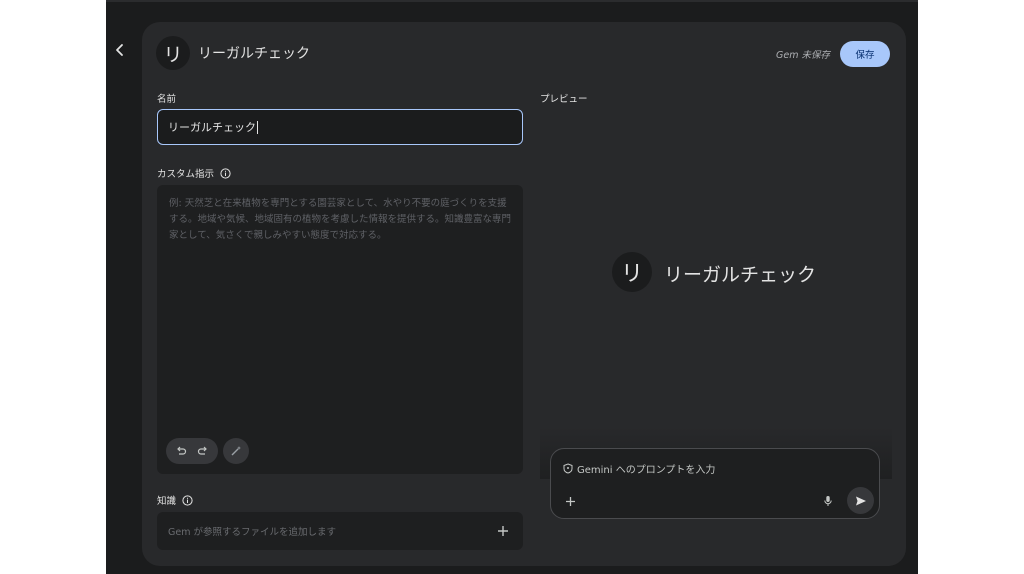 The height and width of the screenshot is (574, 1024). I want to click on undo-icon, so click(182, 450).